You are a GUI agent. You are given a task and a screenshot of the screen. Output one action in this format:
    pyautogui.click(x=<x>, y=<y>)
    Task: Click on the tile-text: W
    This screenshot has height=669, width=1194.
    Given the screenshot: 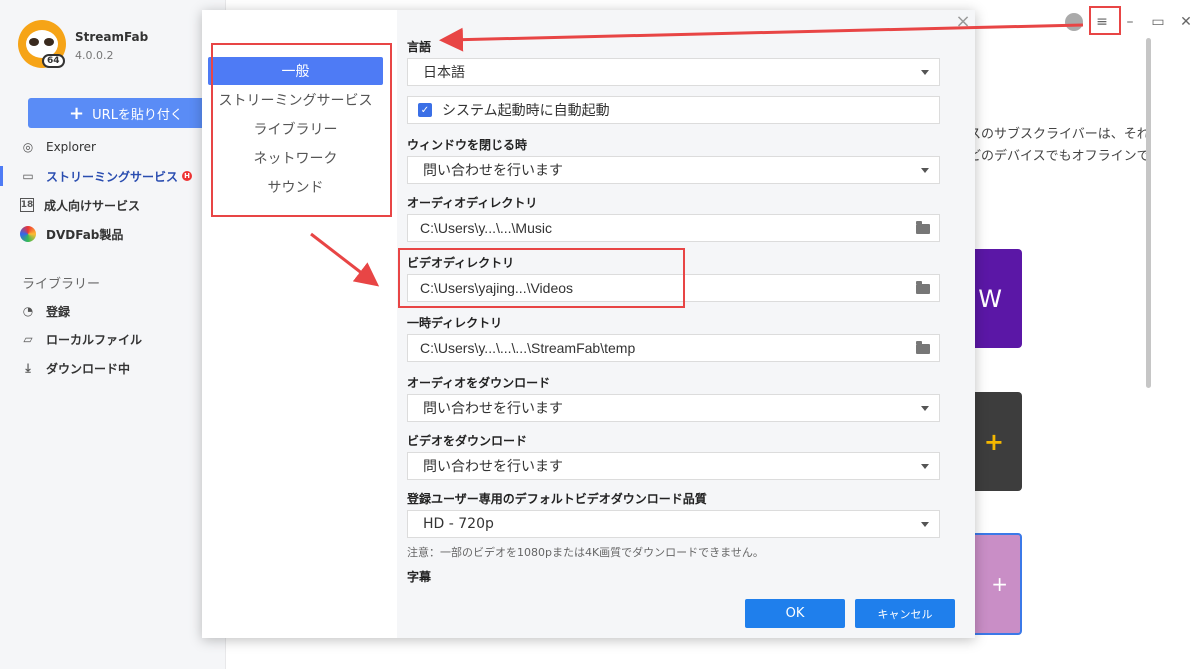 What is the action you would take?
    pyautogui.click(x=990, y=298)
    